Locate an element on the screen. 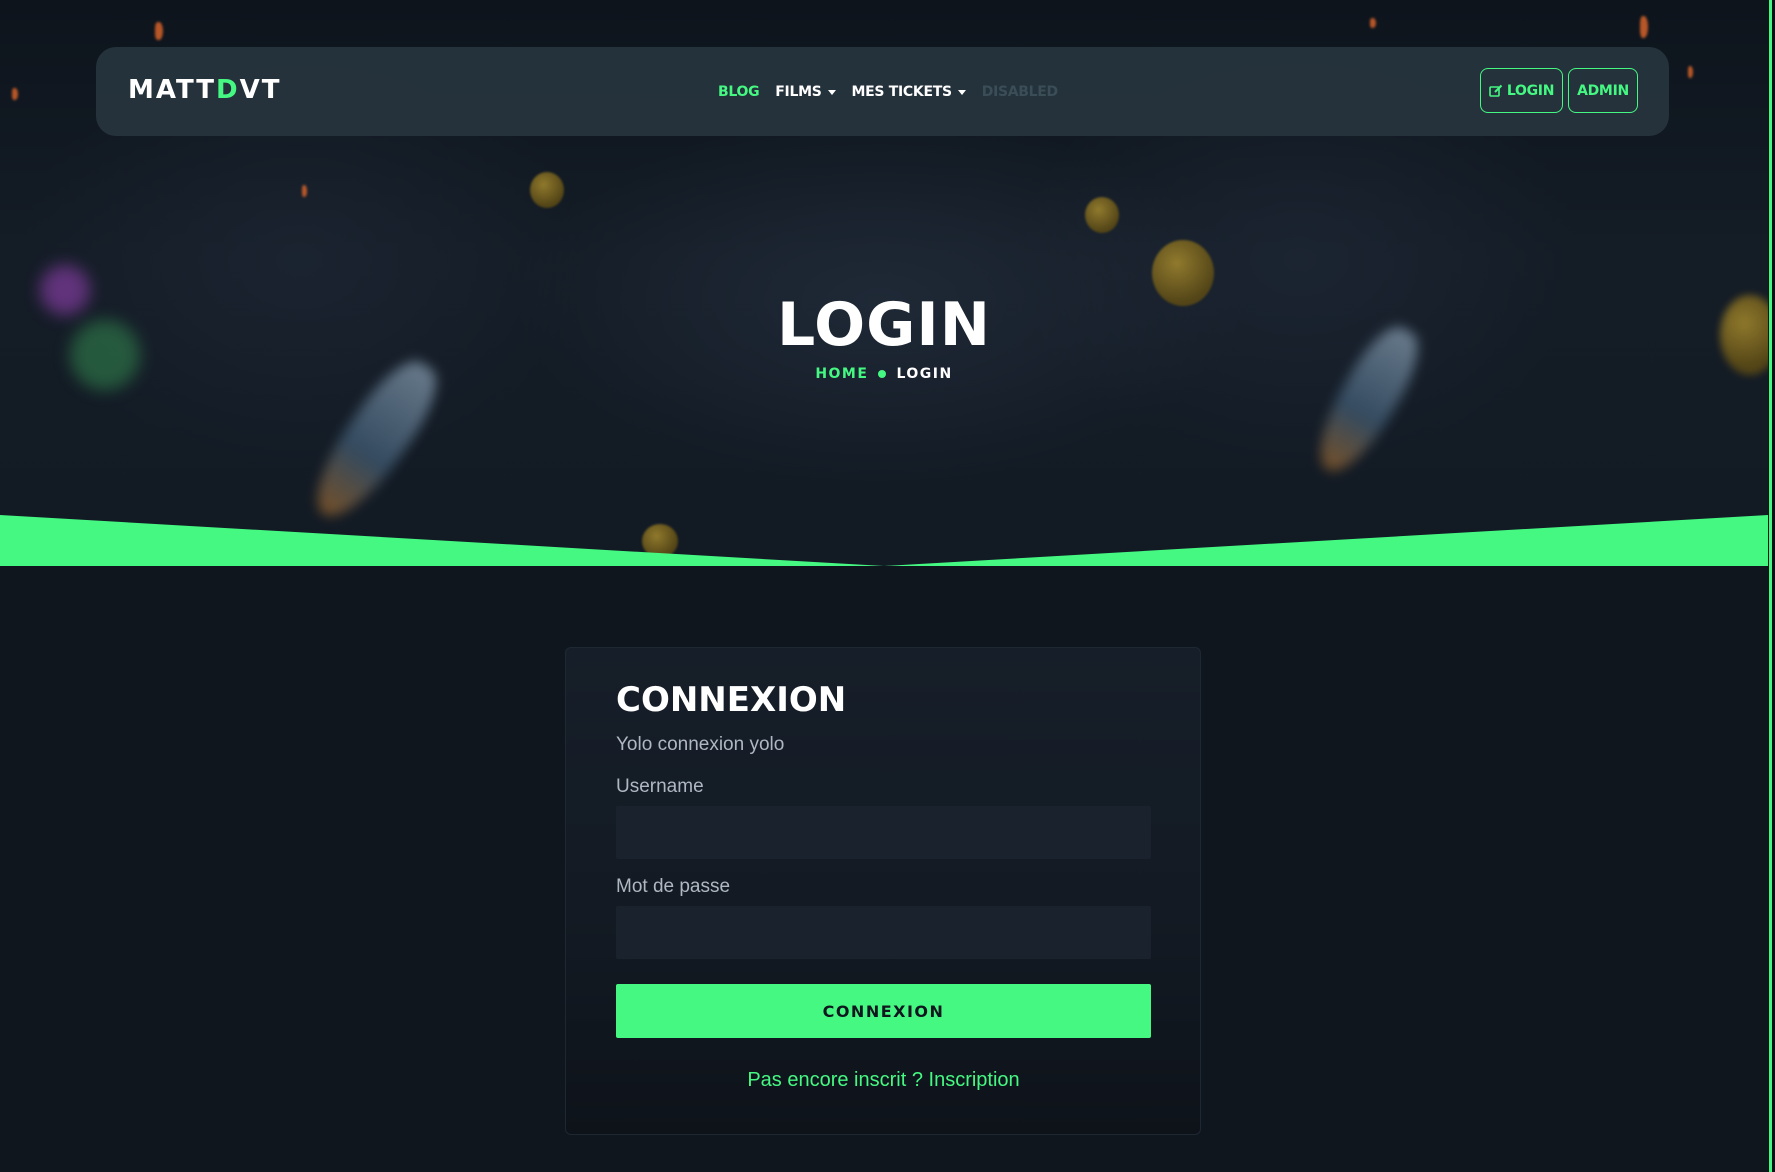 The image size is (1775, 1172). admin-button: ADMIN is located at coordinates (1603, 90).